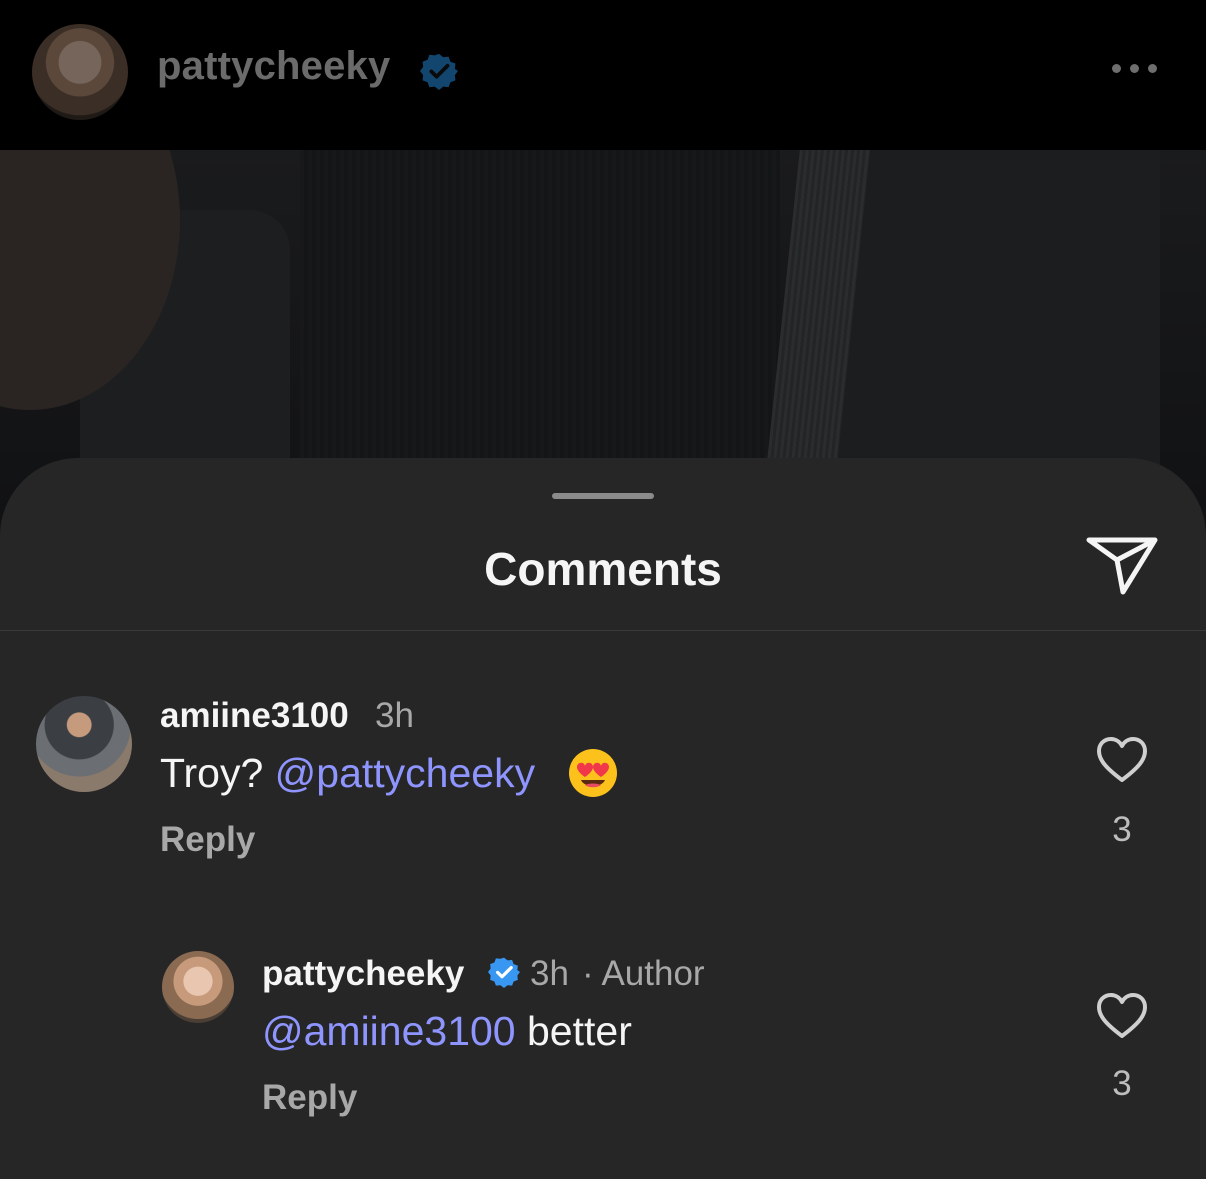 The image size is (1206, 1179). What do you see at coordinates (1122, 565) in the screenshot?
I see `paper-plane-icon` at bounding box center [1122, 565].